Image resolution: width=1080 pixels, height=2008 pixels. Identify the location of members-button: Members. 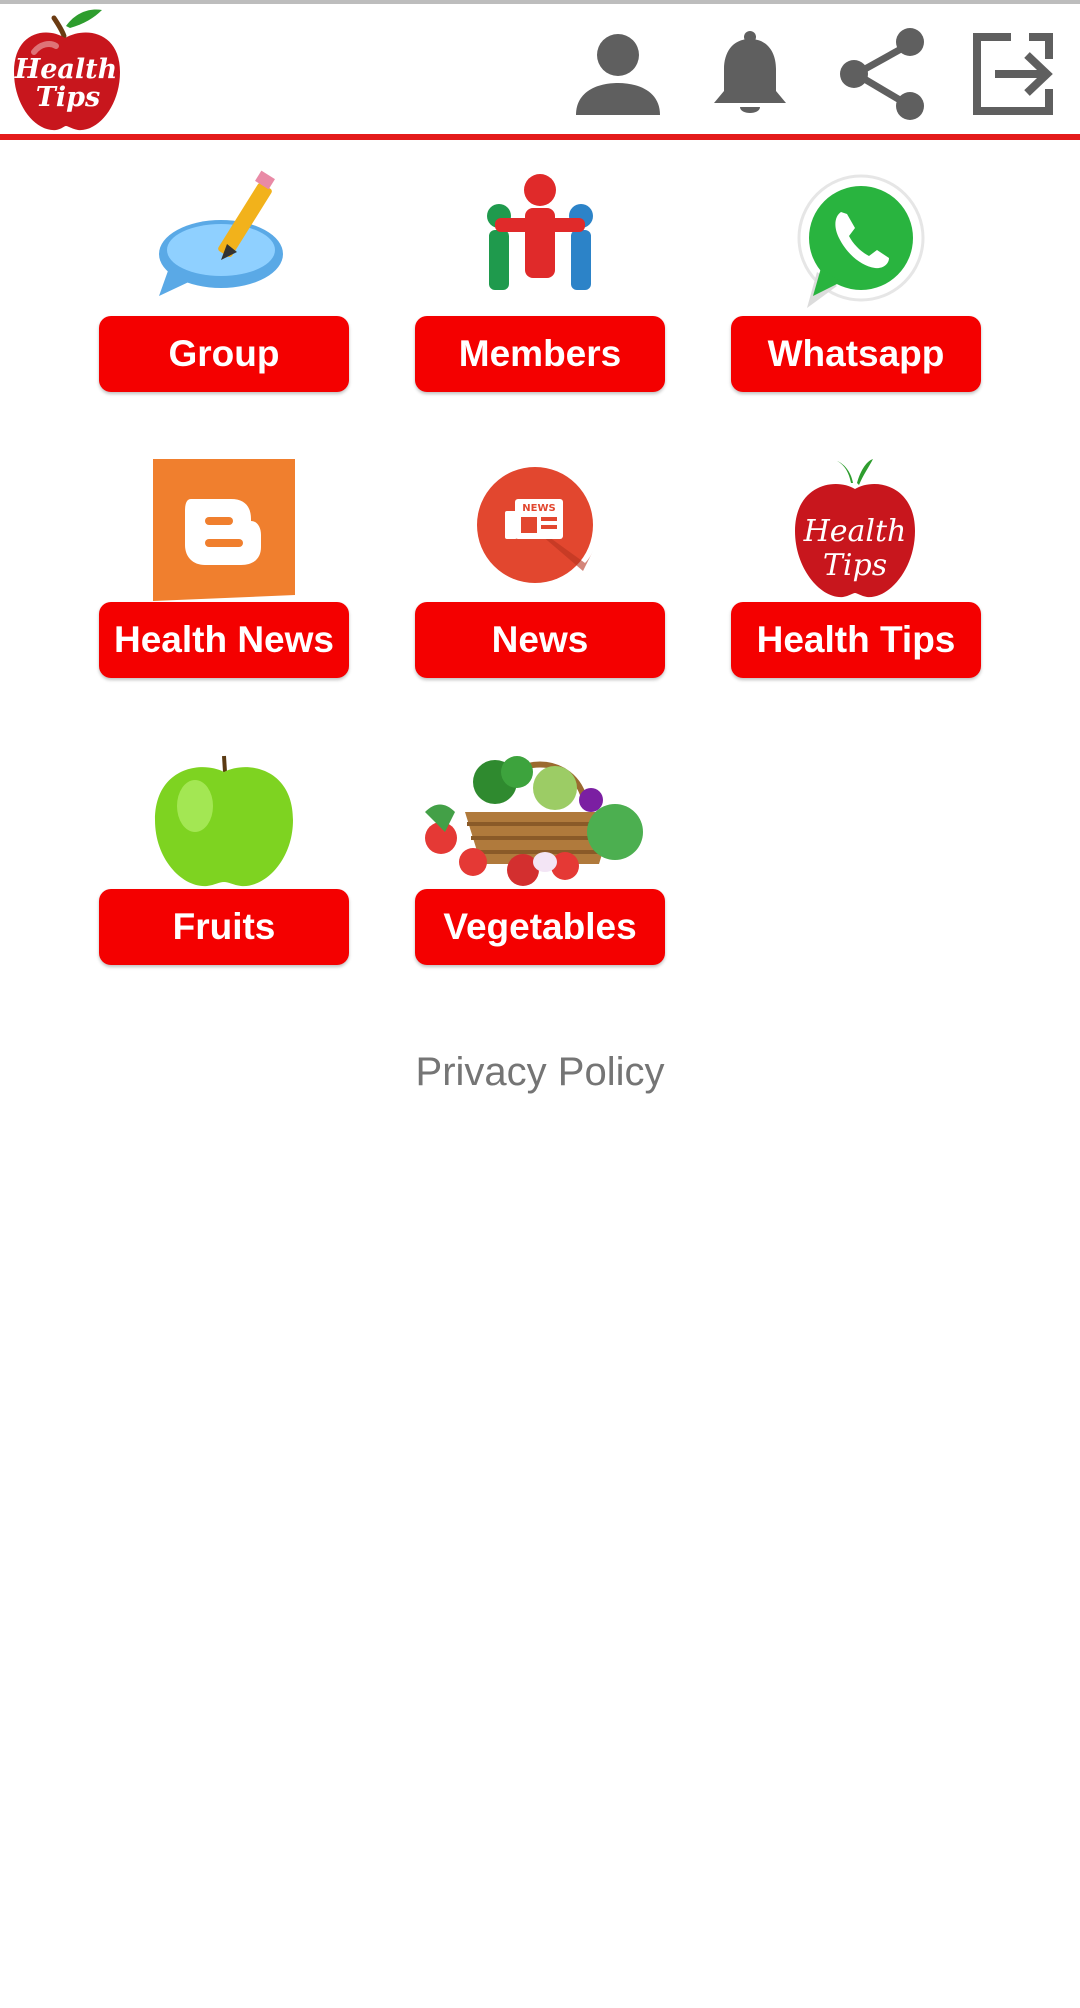
(540, 354).